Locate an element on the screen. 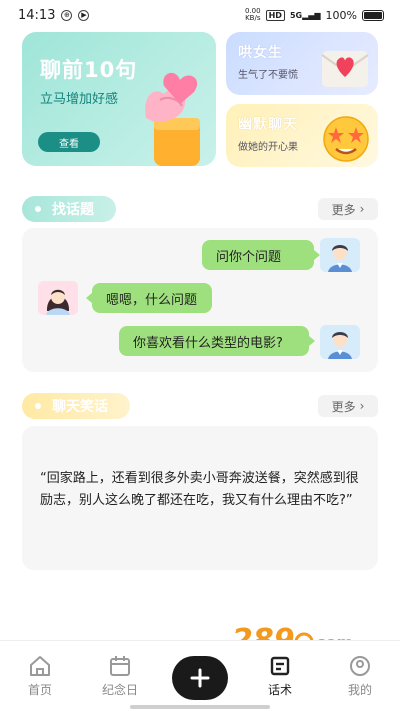 The height and width of the screenshot is (711, 400). signal-bars-icon: ▂▄▆ is located at coordinates (311, 15).